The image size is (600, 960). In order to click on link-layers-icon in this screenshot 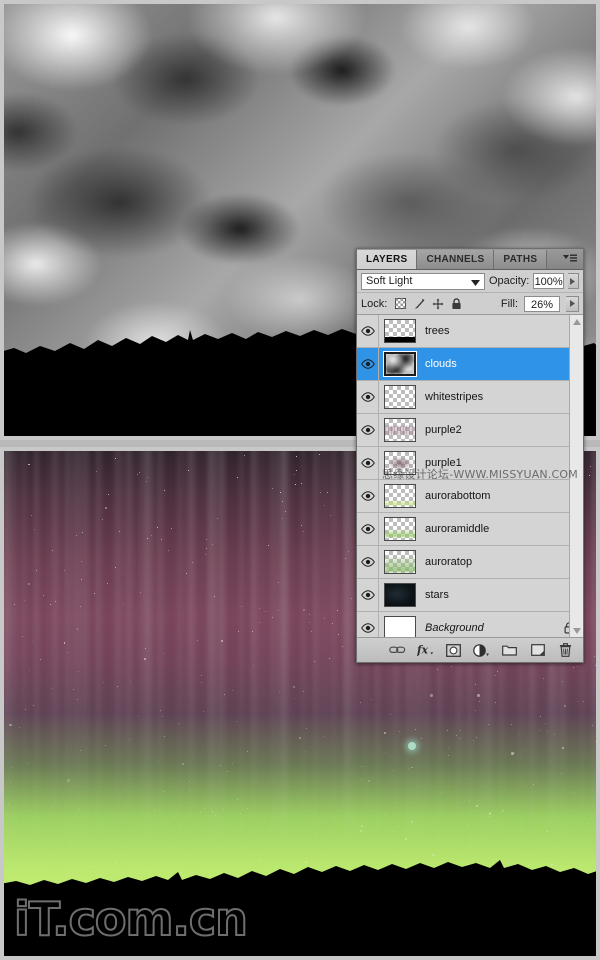, I will do `click(397, 650)`.